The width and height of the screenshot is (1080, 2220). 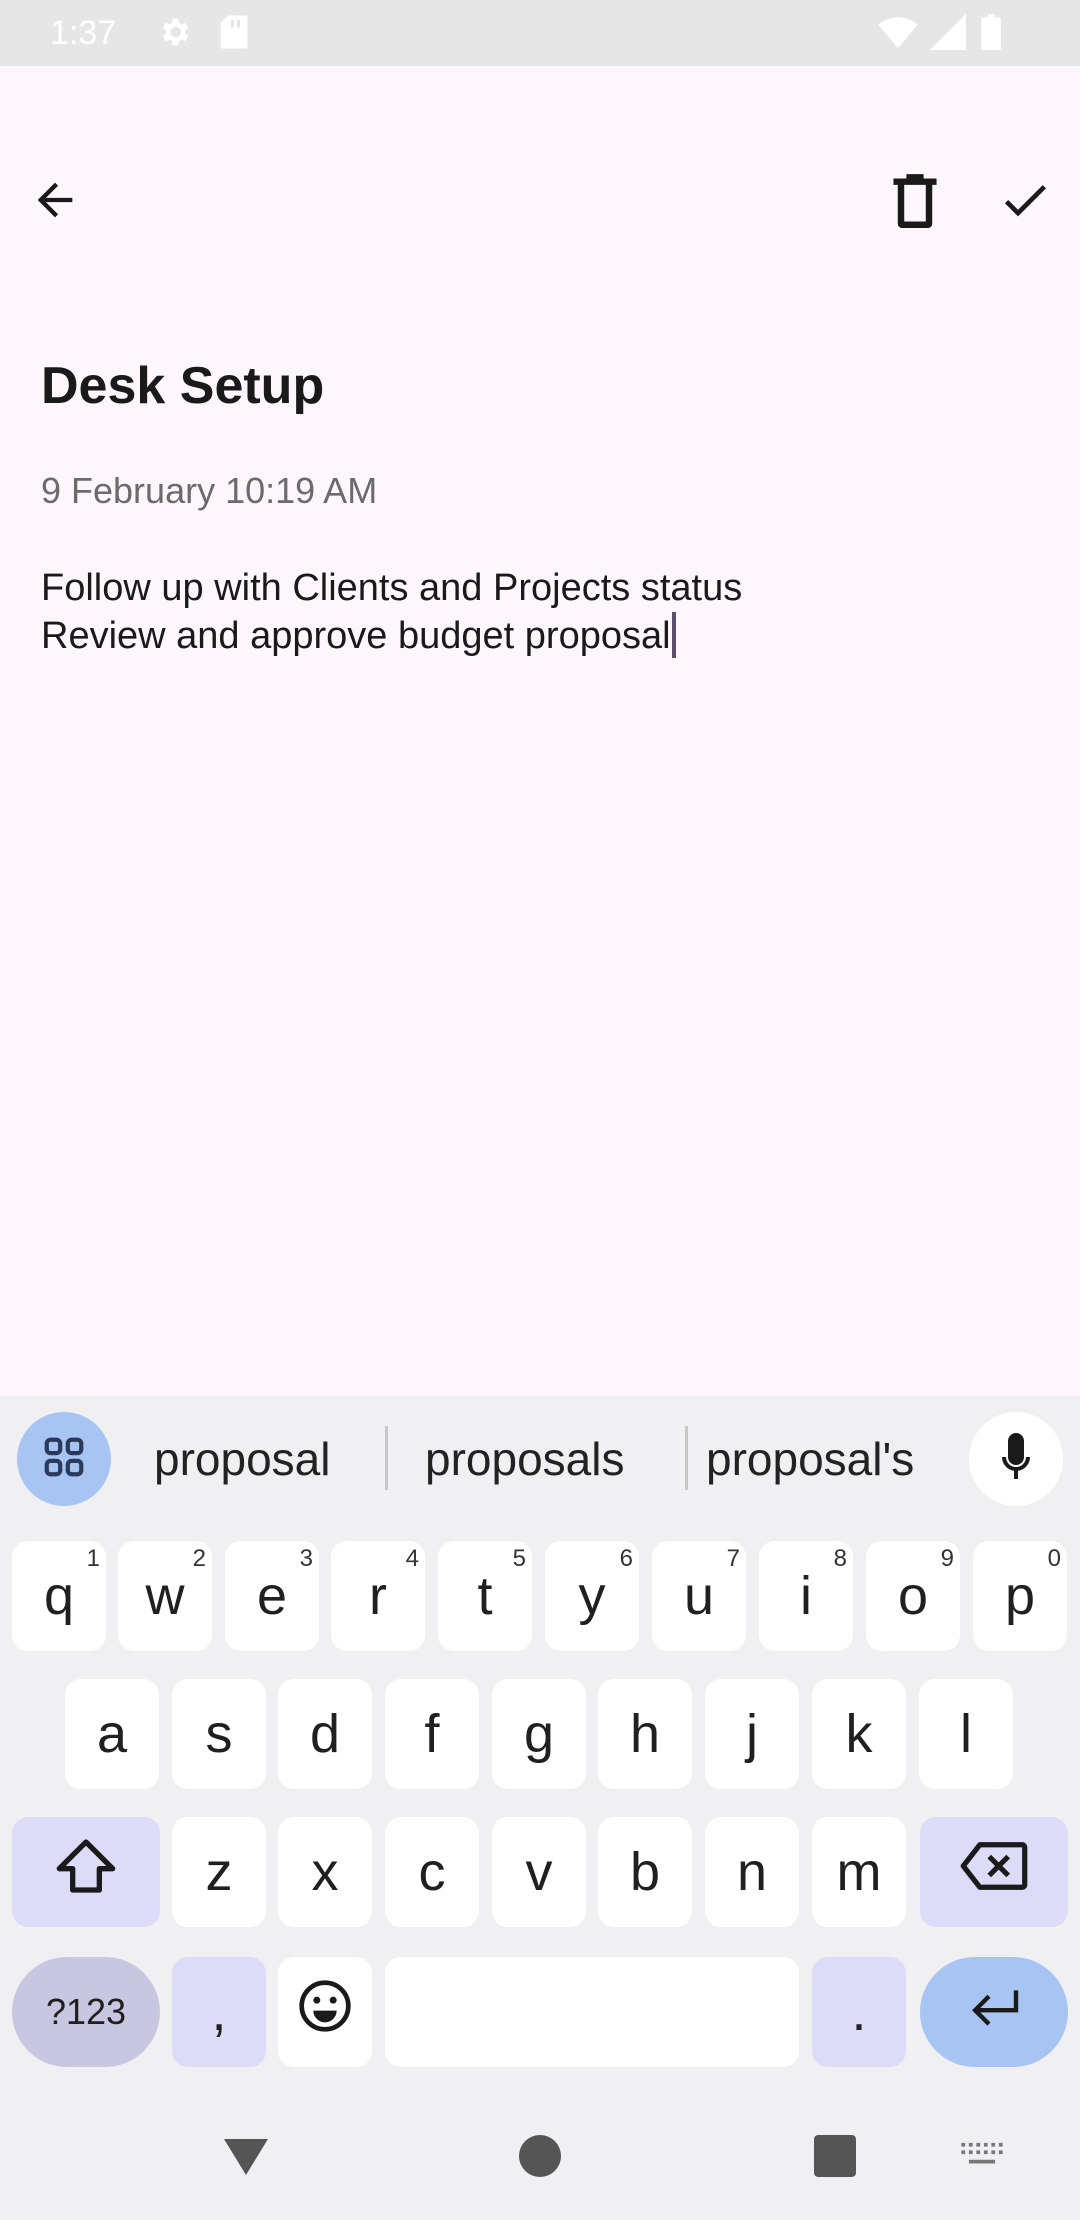 I want to click on nav-recents-button, so click(x=835, y=2158).